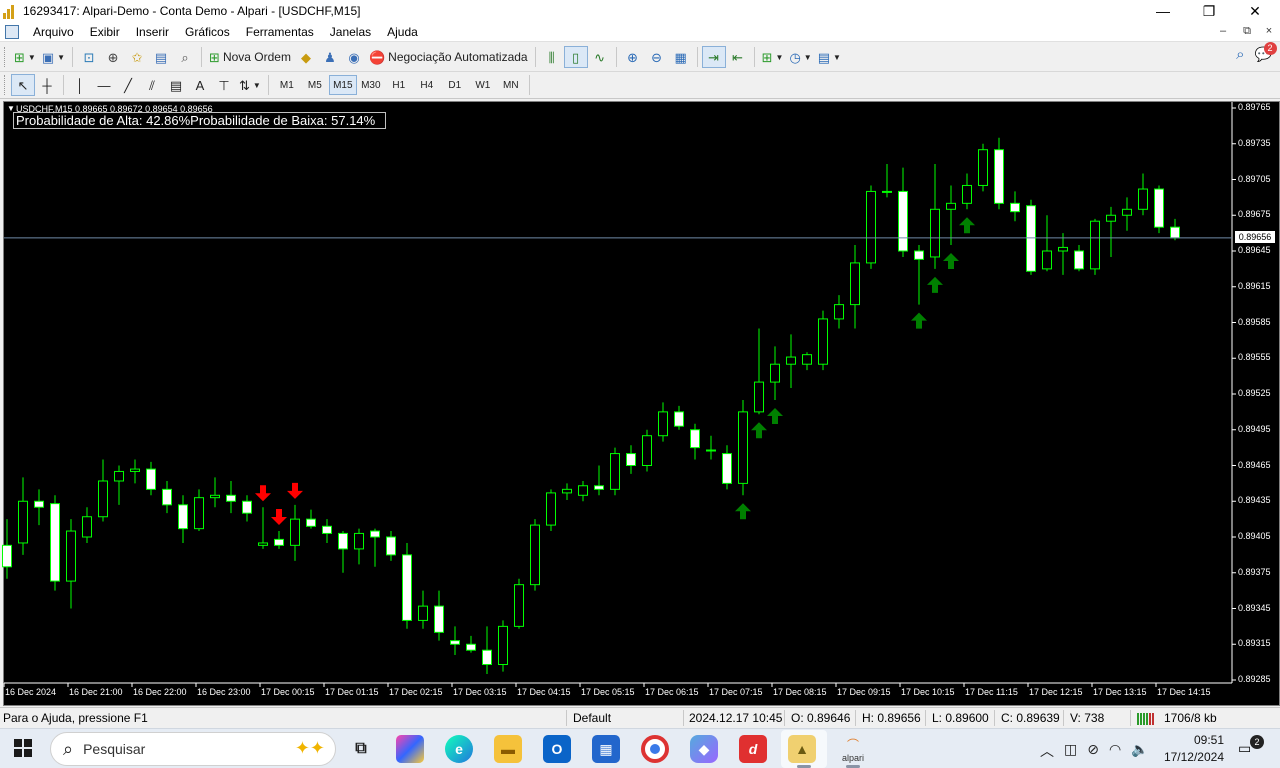 This screenshot has width=1280, height=768. I want to click on microsoft-store-icon: ▦, so click(606, 749).